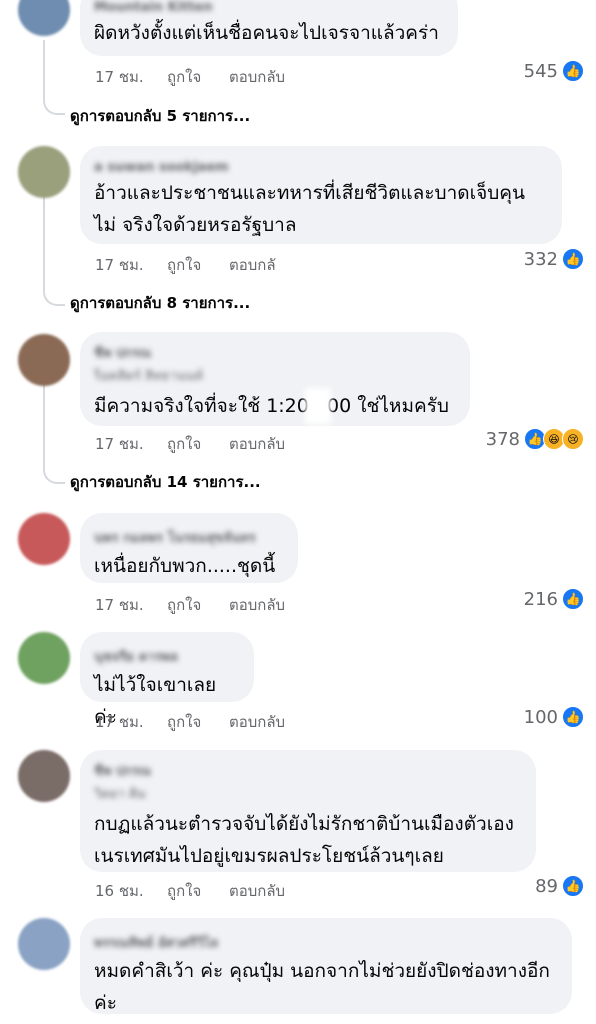  Describe the element at coordinates (324, 942) in the screenshot. I see `comment-author: พรรณทิพย์ อัศวศรีวิไล` at that location.